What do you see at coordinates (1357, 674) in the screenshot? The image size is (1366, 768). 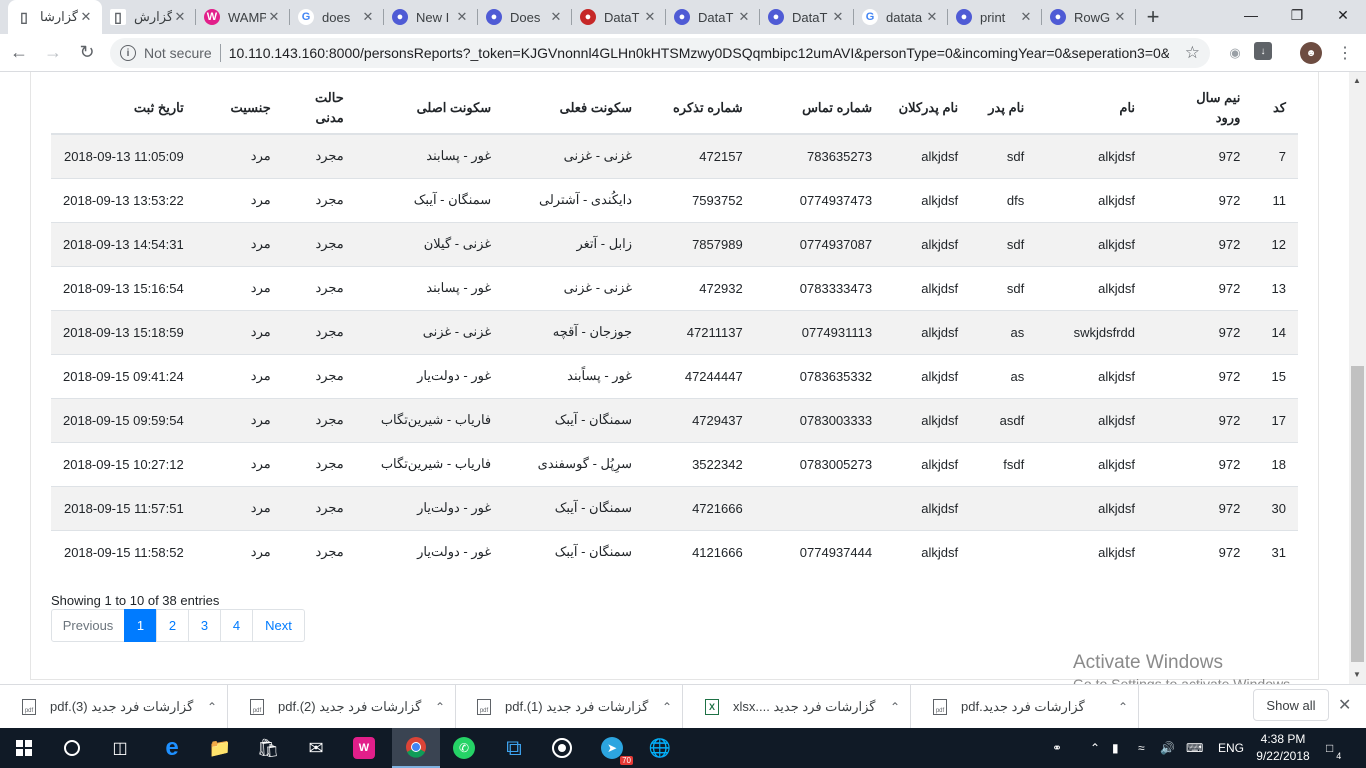 I see `scroll-down-icon: ▼` at bounding box center [1357, 674].